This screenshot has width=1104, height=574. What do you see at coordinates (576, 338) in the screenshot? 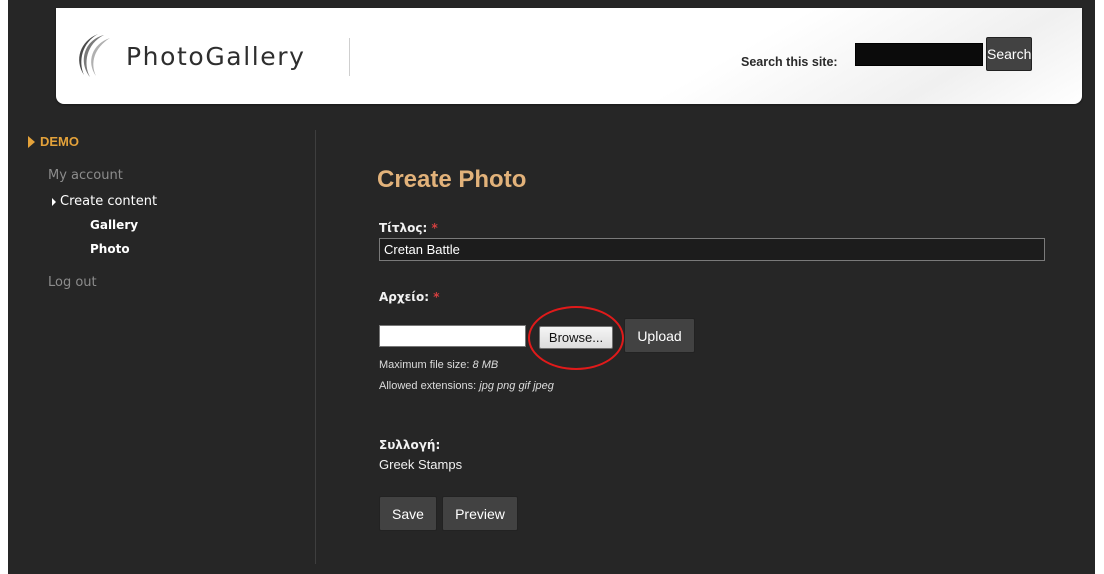
I see `highlight-annotation-circle` at bounding box center [576, 338].